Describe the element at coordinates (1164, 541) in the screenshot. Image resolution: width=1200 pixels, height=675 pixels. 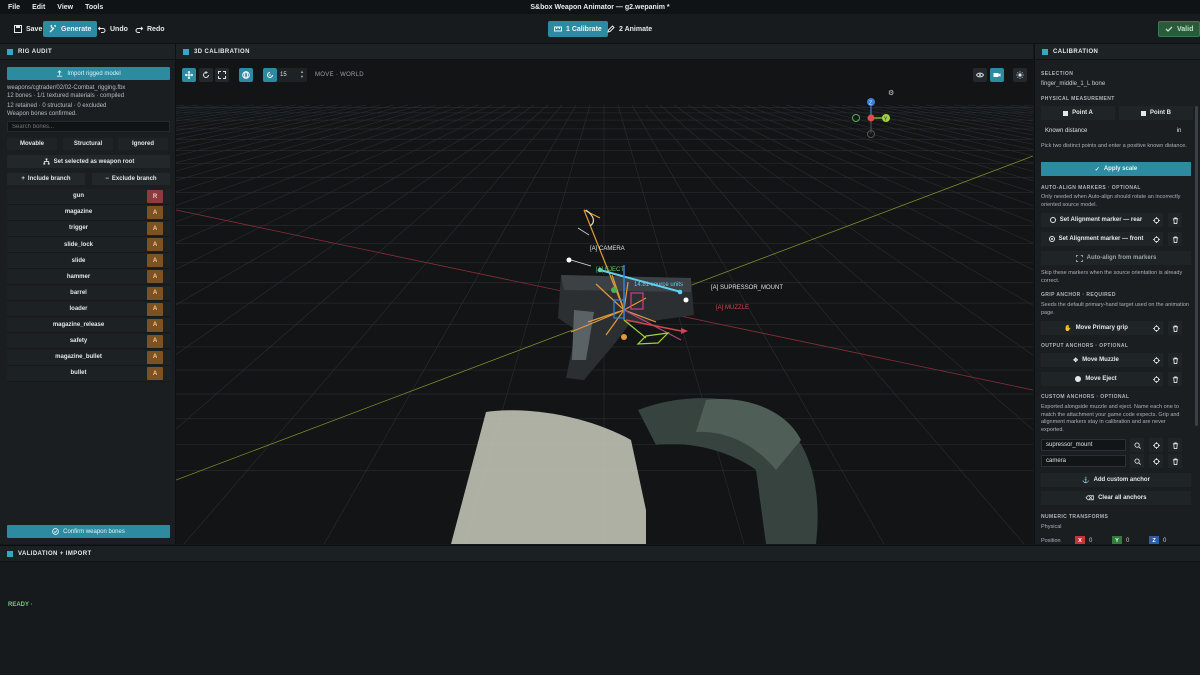
I see `z-position-value: 0` at that location.